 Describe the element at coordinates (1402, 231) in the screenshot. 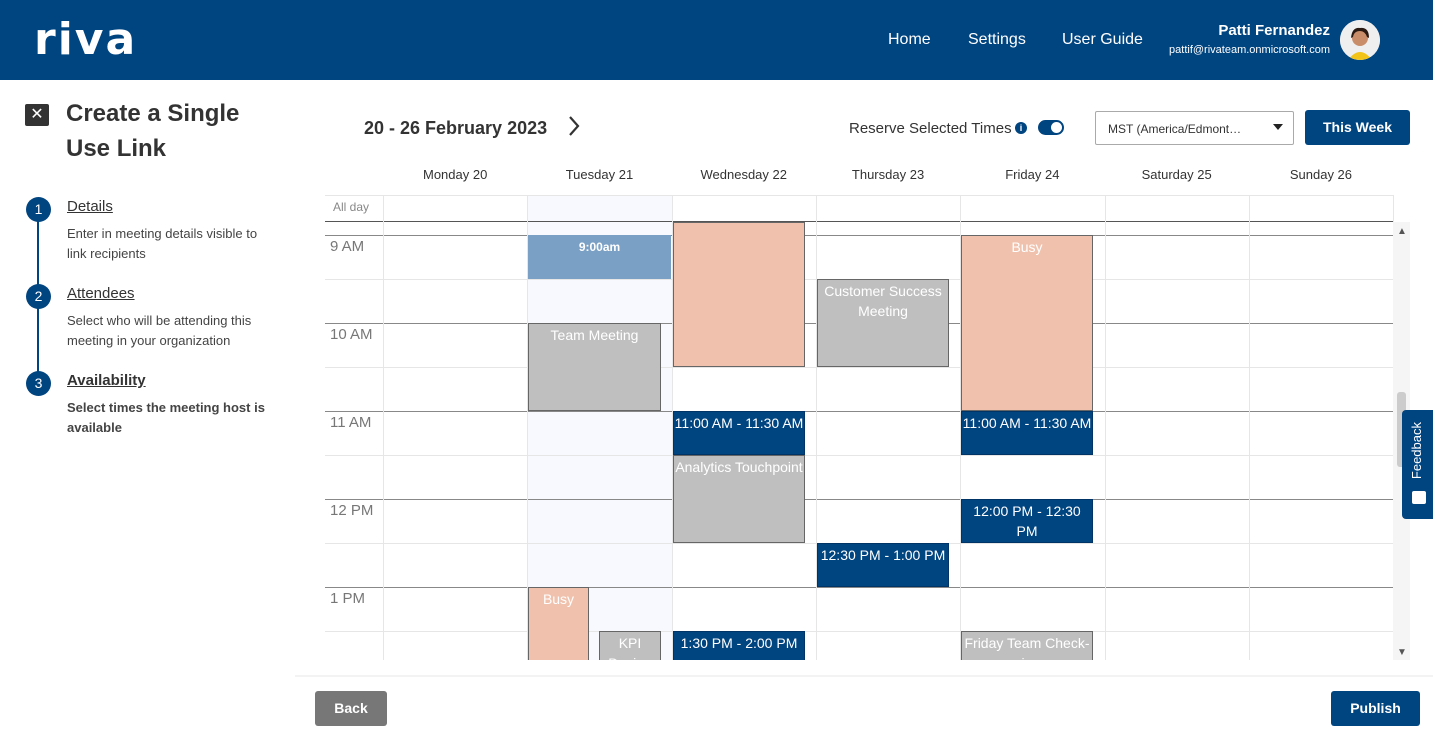

I see `scroll-up-icon: ▲` at that location.